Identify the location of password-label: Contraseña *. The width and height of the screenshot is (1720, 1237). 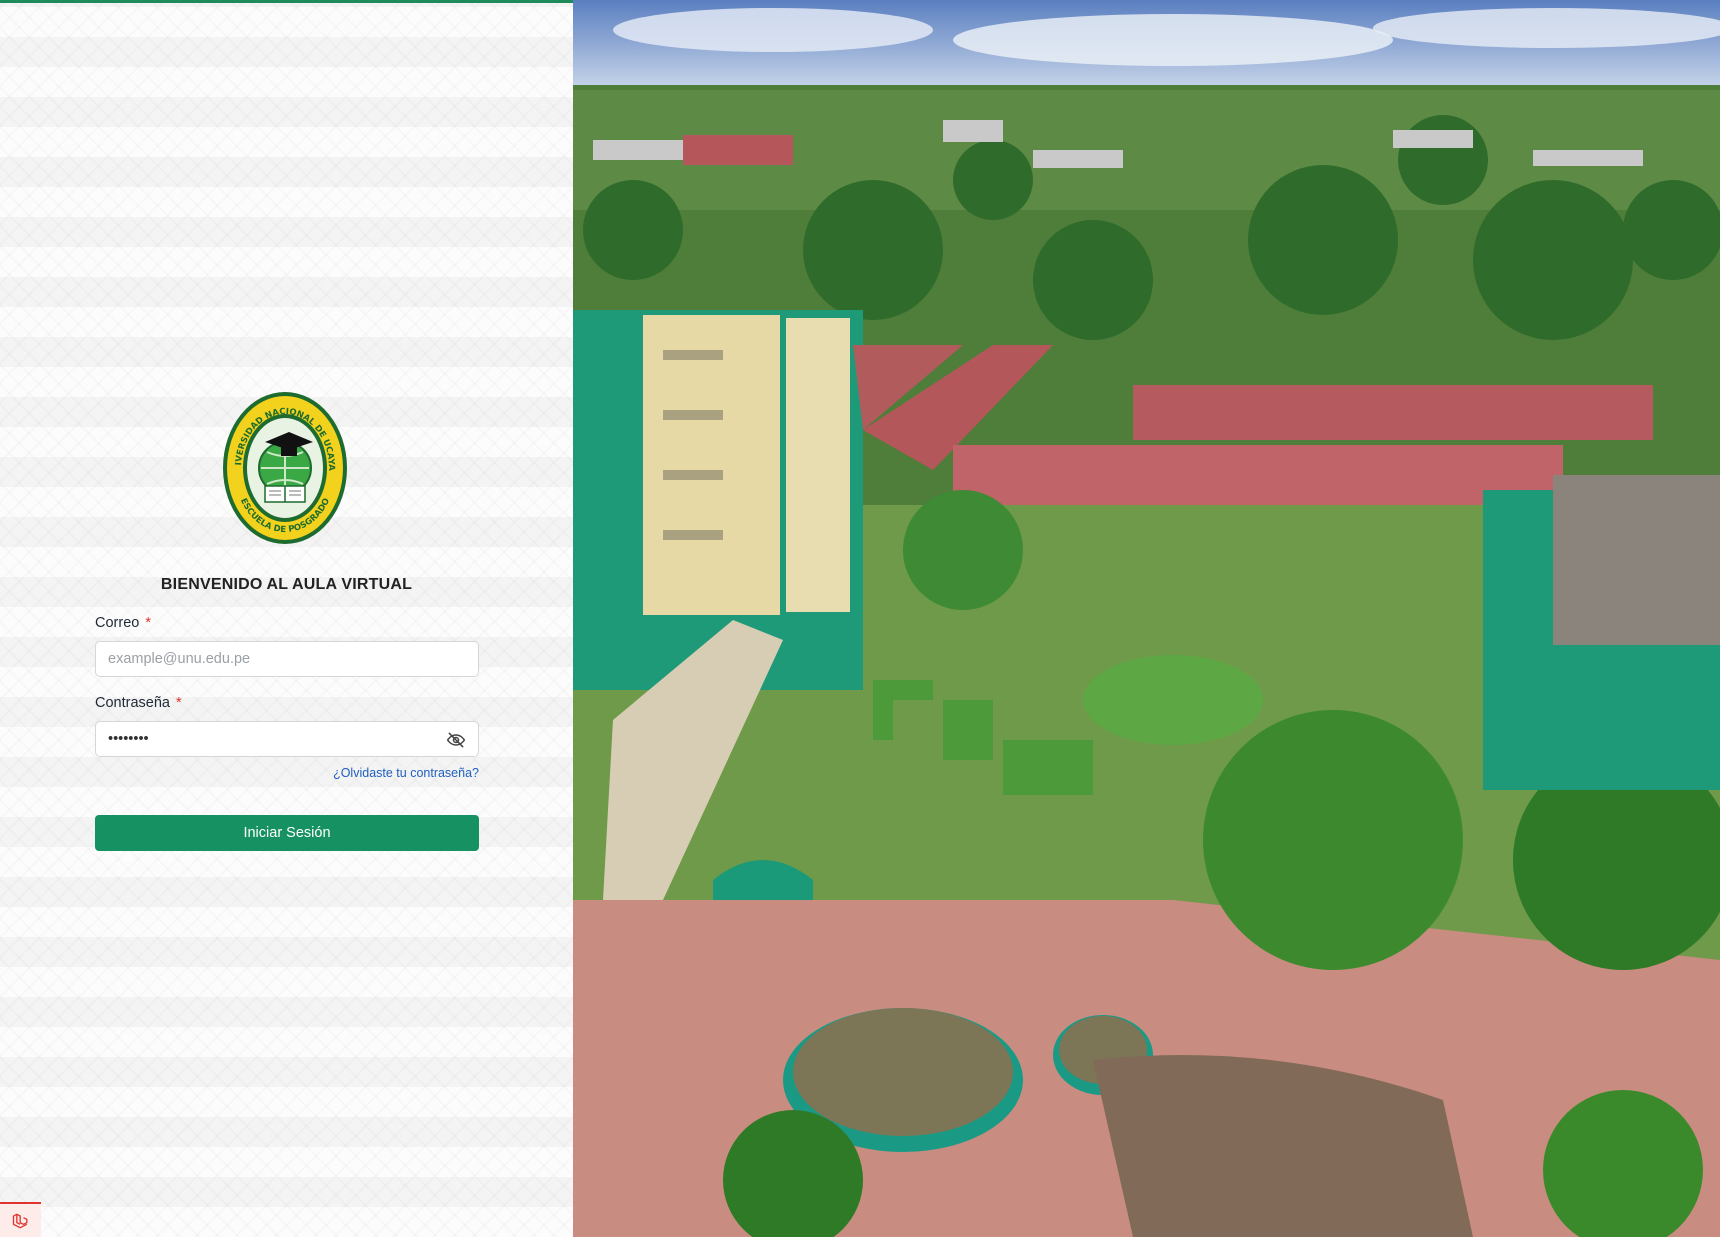
(138, 703).